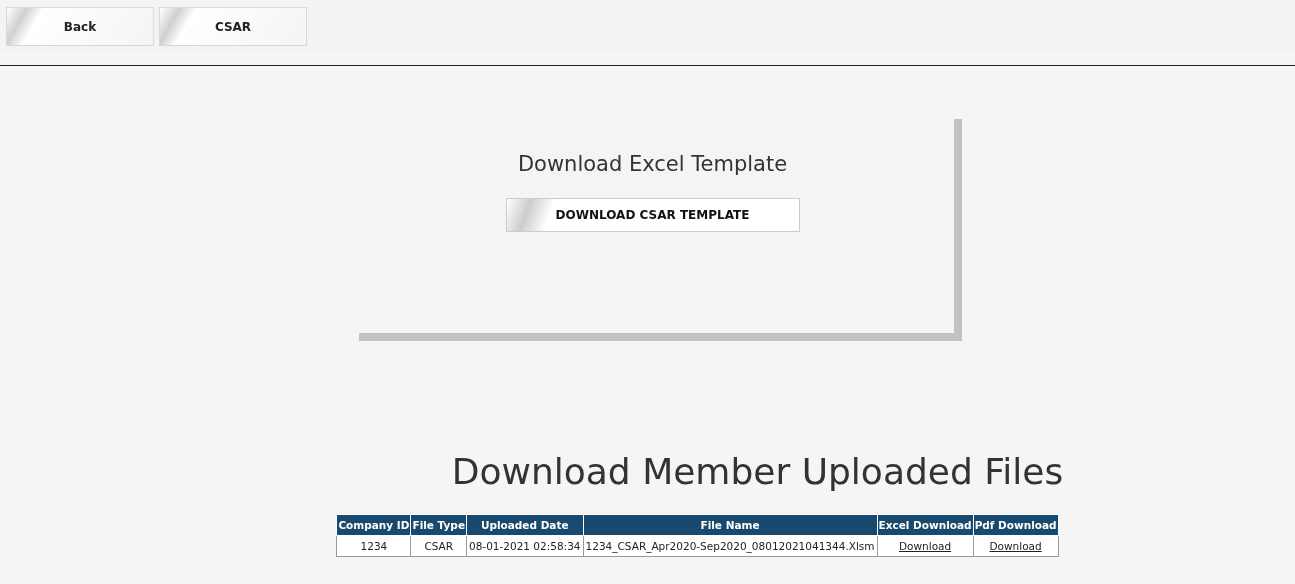 Image resolution: width=1295 pixels, height=584 pixels. I want to click on column-header: Excel Download, so click(925, 525).